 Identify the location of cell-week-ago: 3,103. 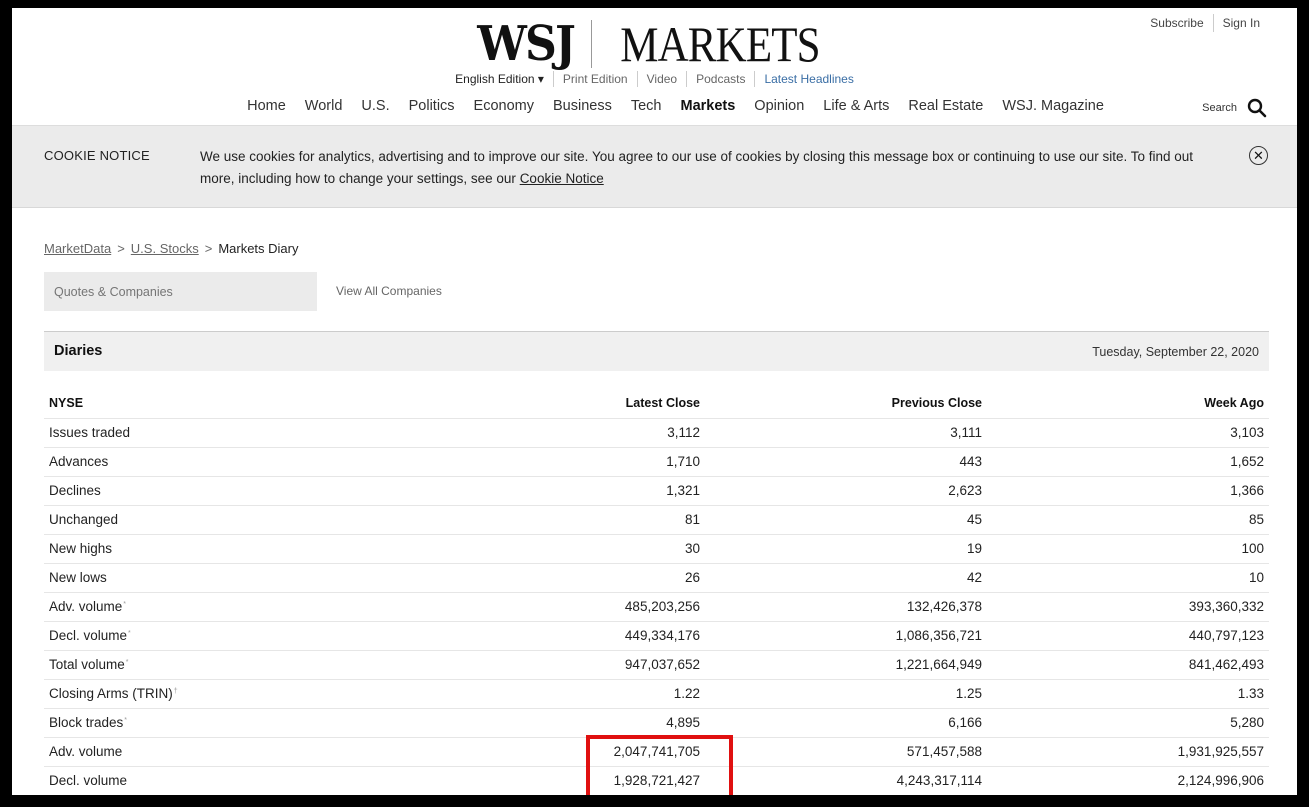
(1128, 433).